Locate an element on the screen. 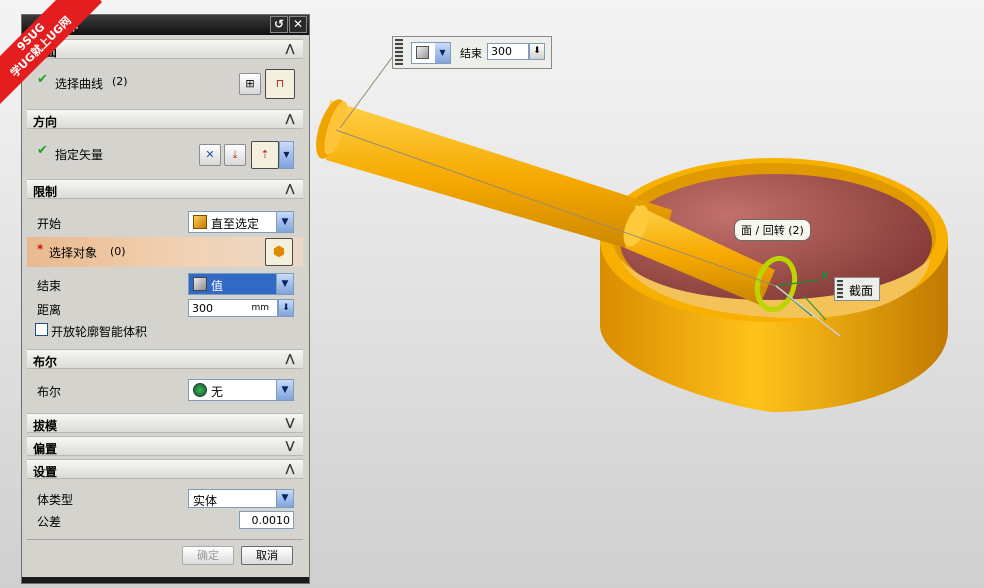 Image resolution: width=984 pixels, height=588 pixels. start-value: 直至选定 is located at coordinates (235, 224).